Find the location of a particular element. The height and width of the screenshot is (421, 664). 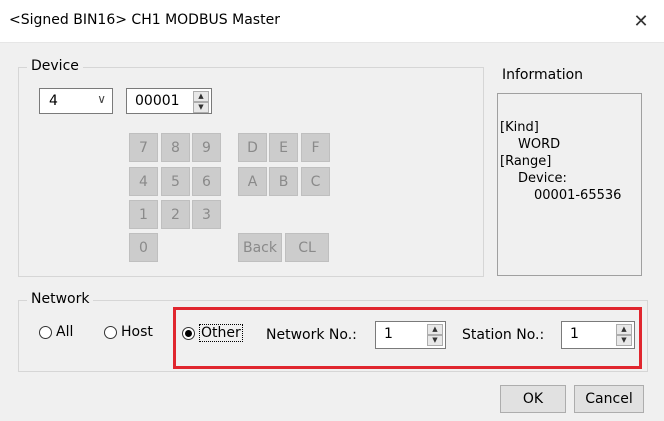

key-d: D is located at coordinates (252, 147).